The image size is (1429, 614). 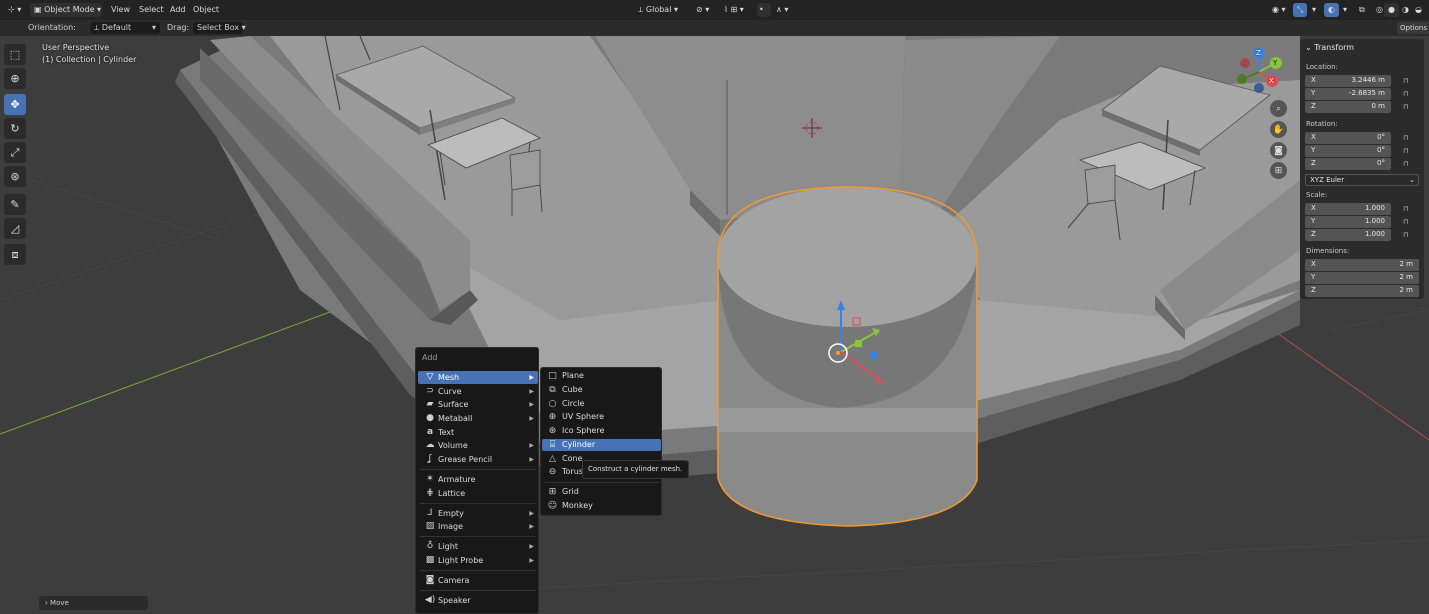 What do you see at coordinates (1278, 108) in the screenshot?
I see `zoom-icon: ⌕` at bounding box center [1278, 108].